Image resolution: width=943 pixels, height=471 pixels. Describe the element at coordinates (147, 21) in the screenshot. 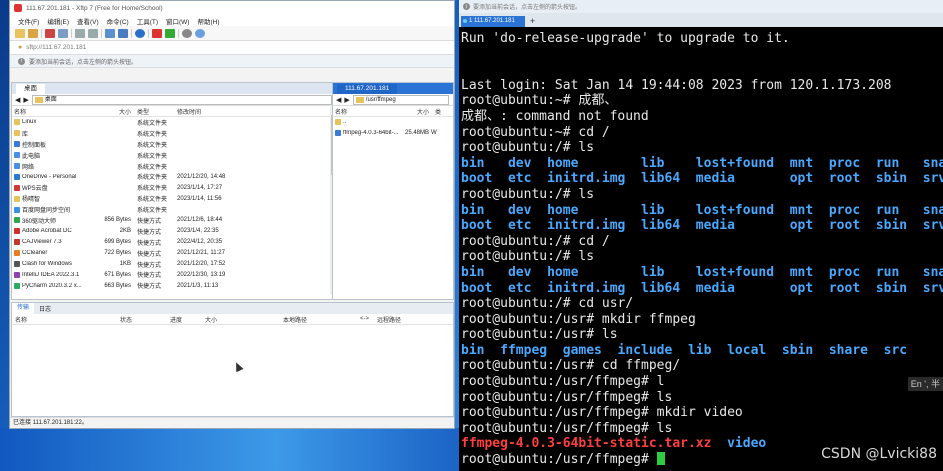

I see `menu-tools: 工具(T)` at that location.